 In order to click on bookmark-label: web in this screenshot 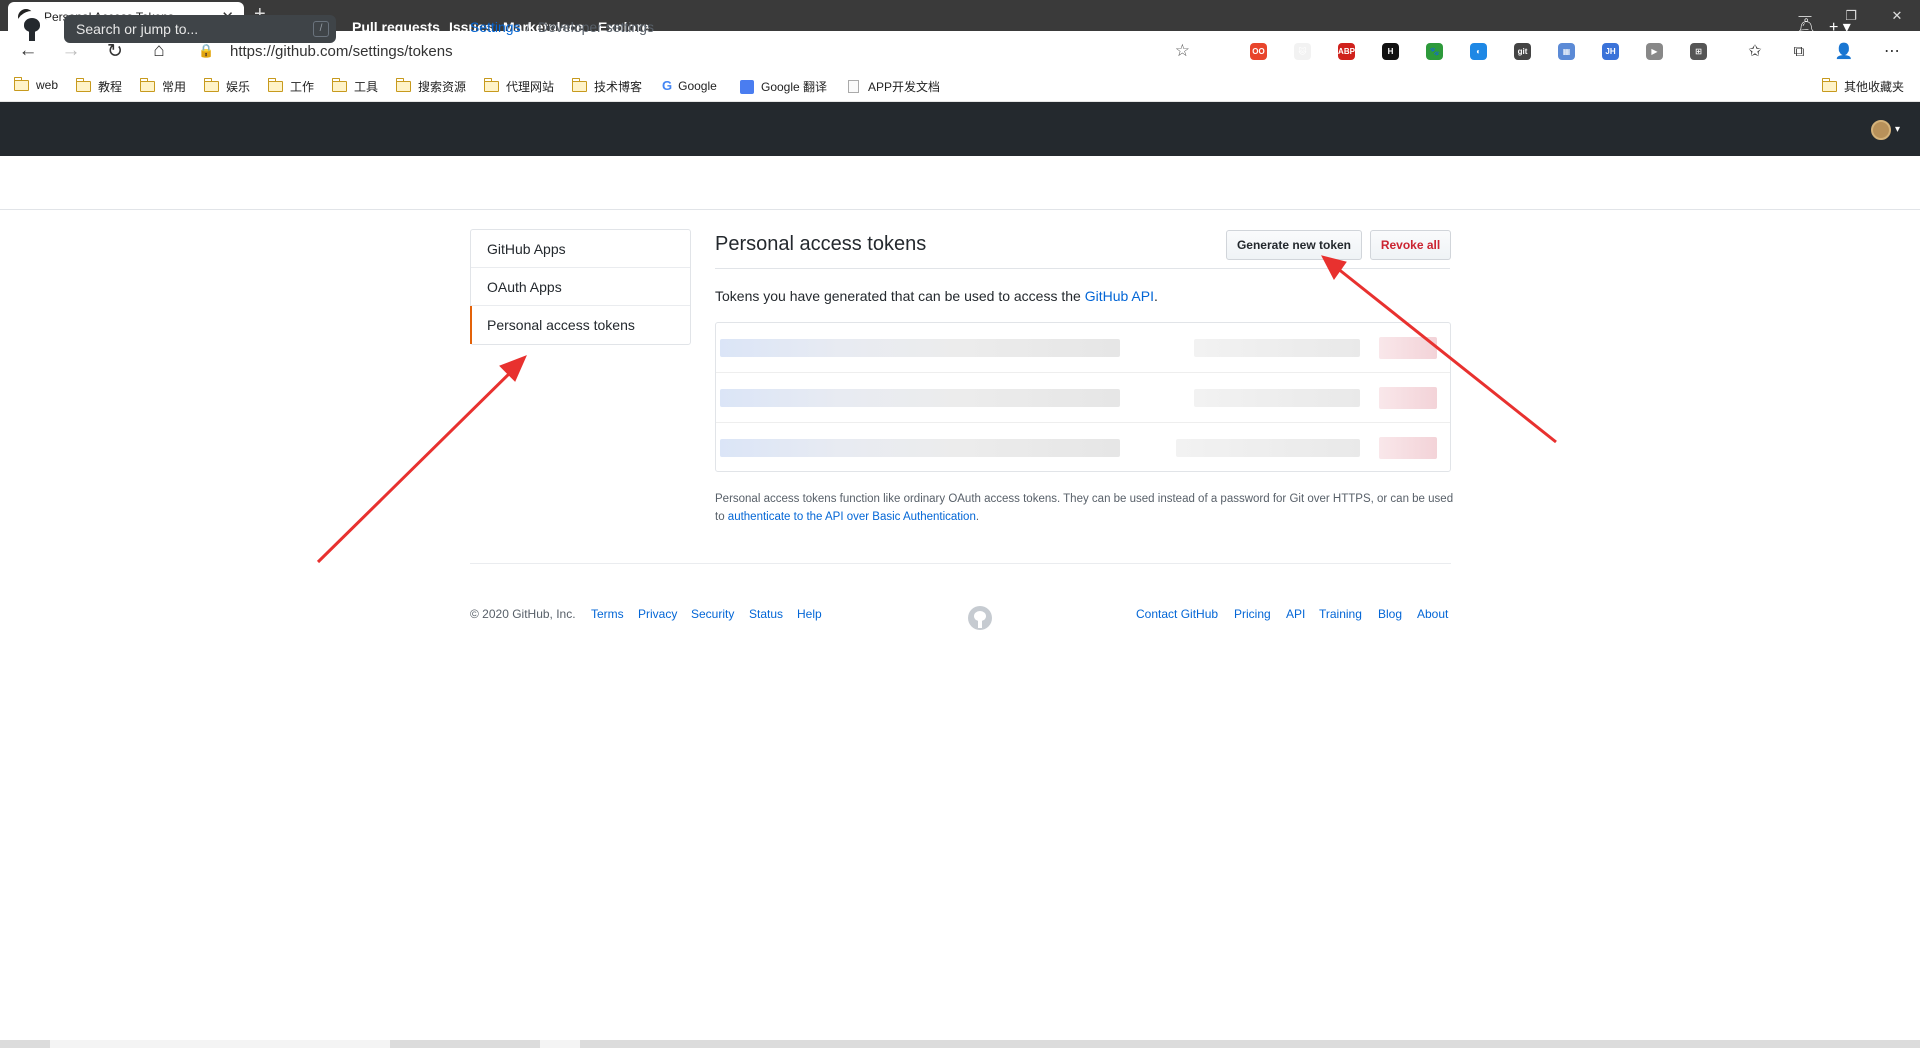, I will do `click(47, 85)`.